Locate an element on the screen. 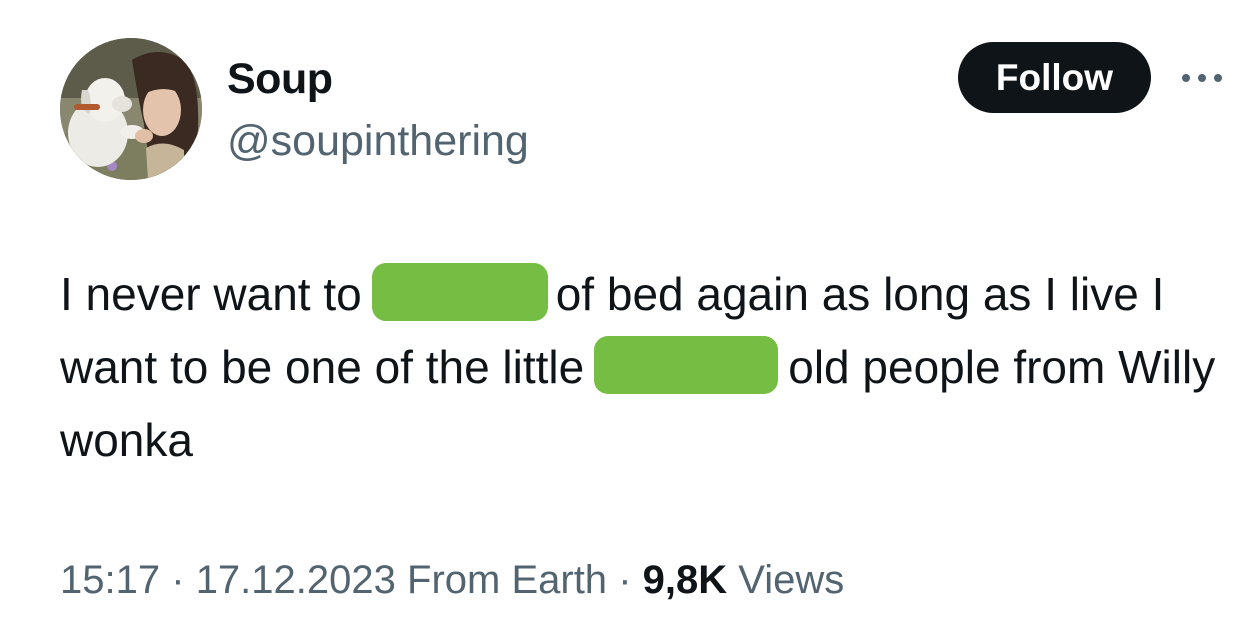 This screenshot has width=1245, height=635. more-horizontal-icon is located at coordinates (1202, 78).